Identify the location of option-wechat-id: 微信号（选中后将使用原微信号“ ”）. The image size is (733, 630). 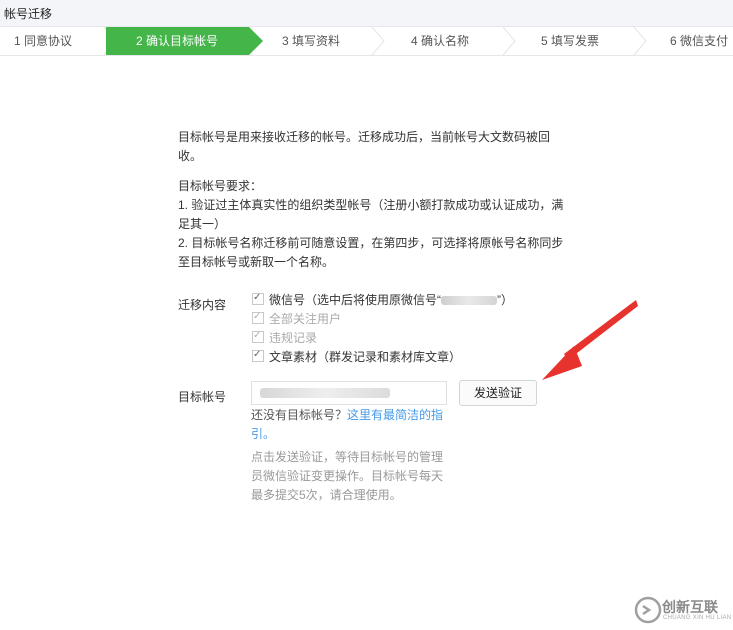
(382, 299).